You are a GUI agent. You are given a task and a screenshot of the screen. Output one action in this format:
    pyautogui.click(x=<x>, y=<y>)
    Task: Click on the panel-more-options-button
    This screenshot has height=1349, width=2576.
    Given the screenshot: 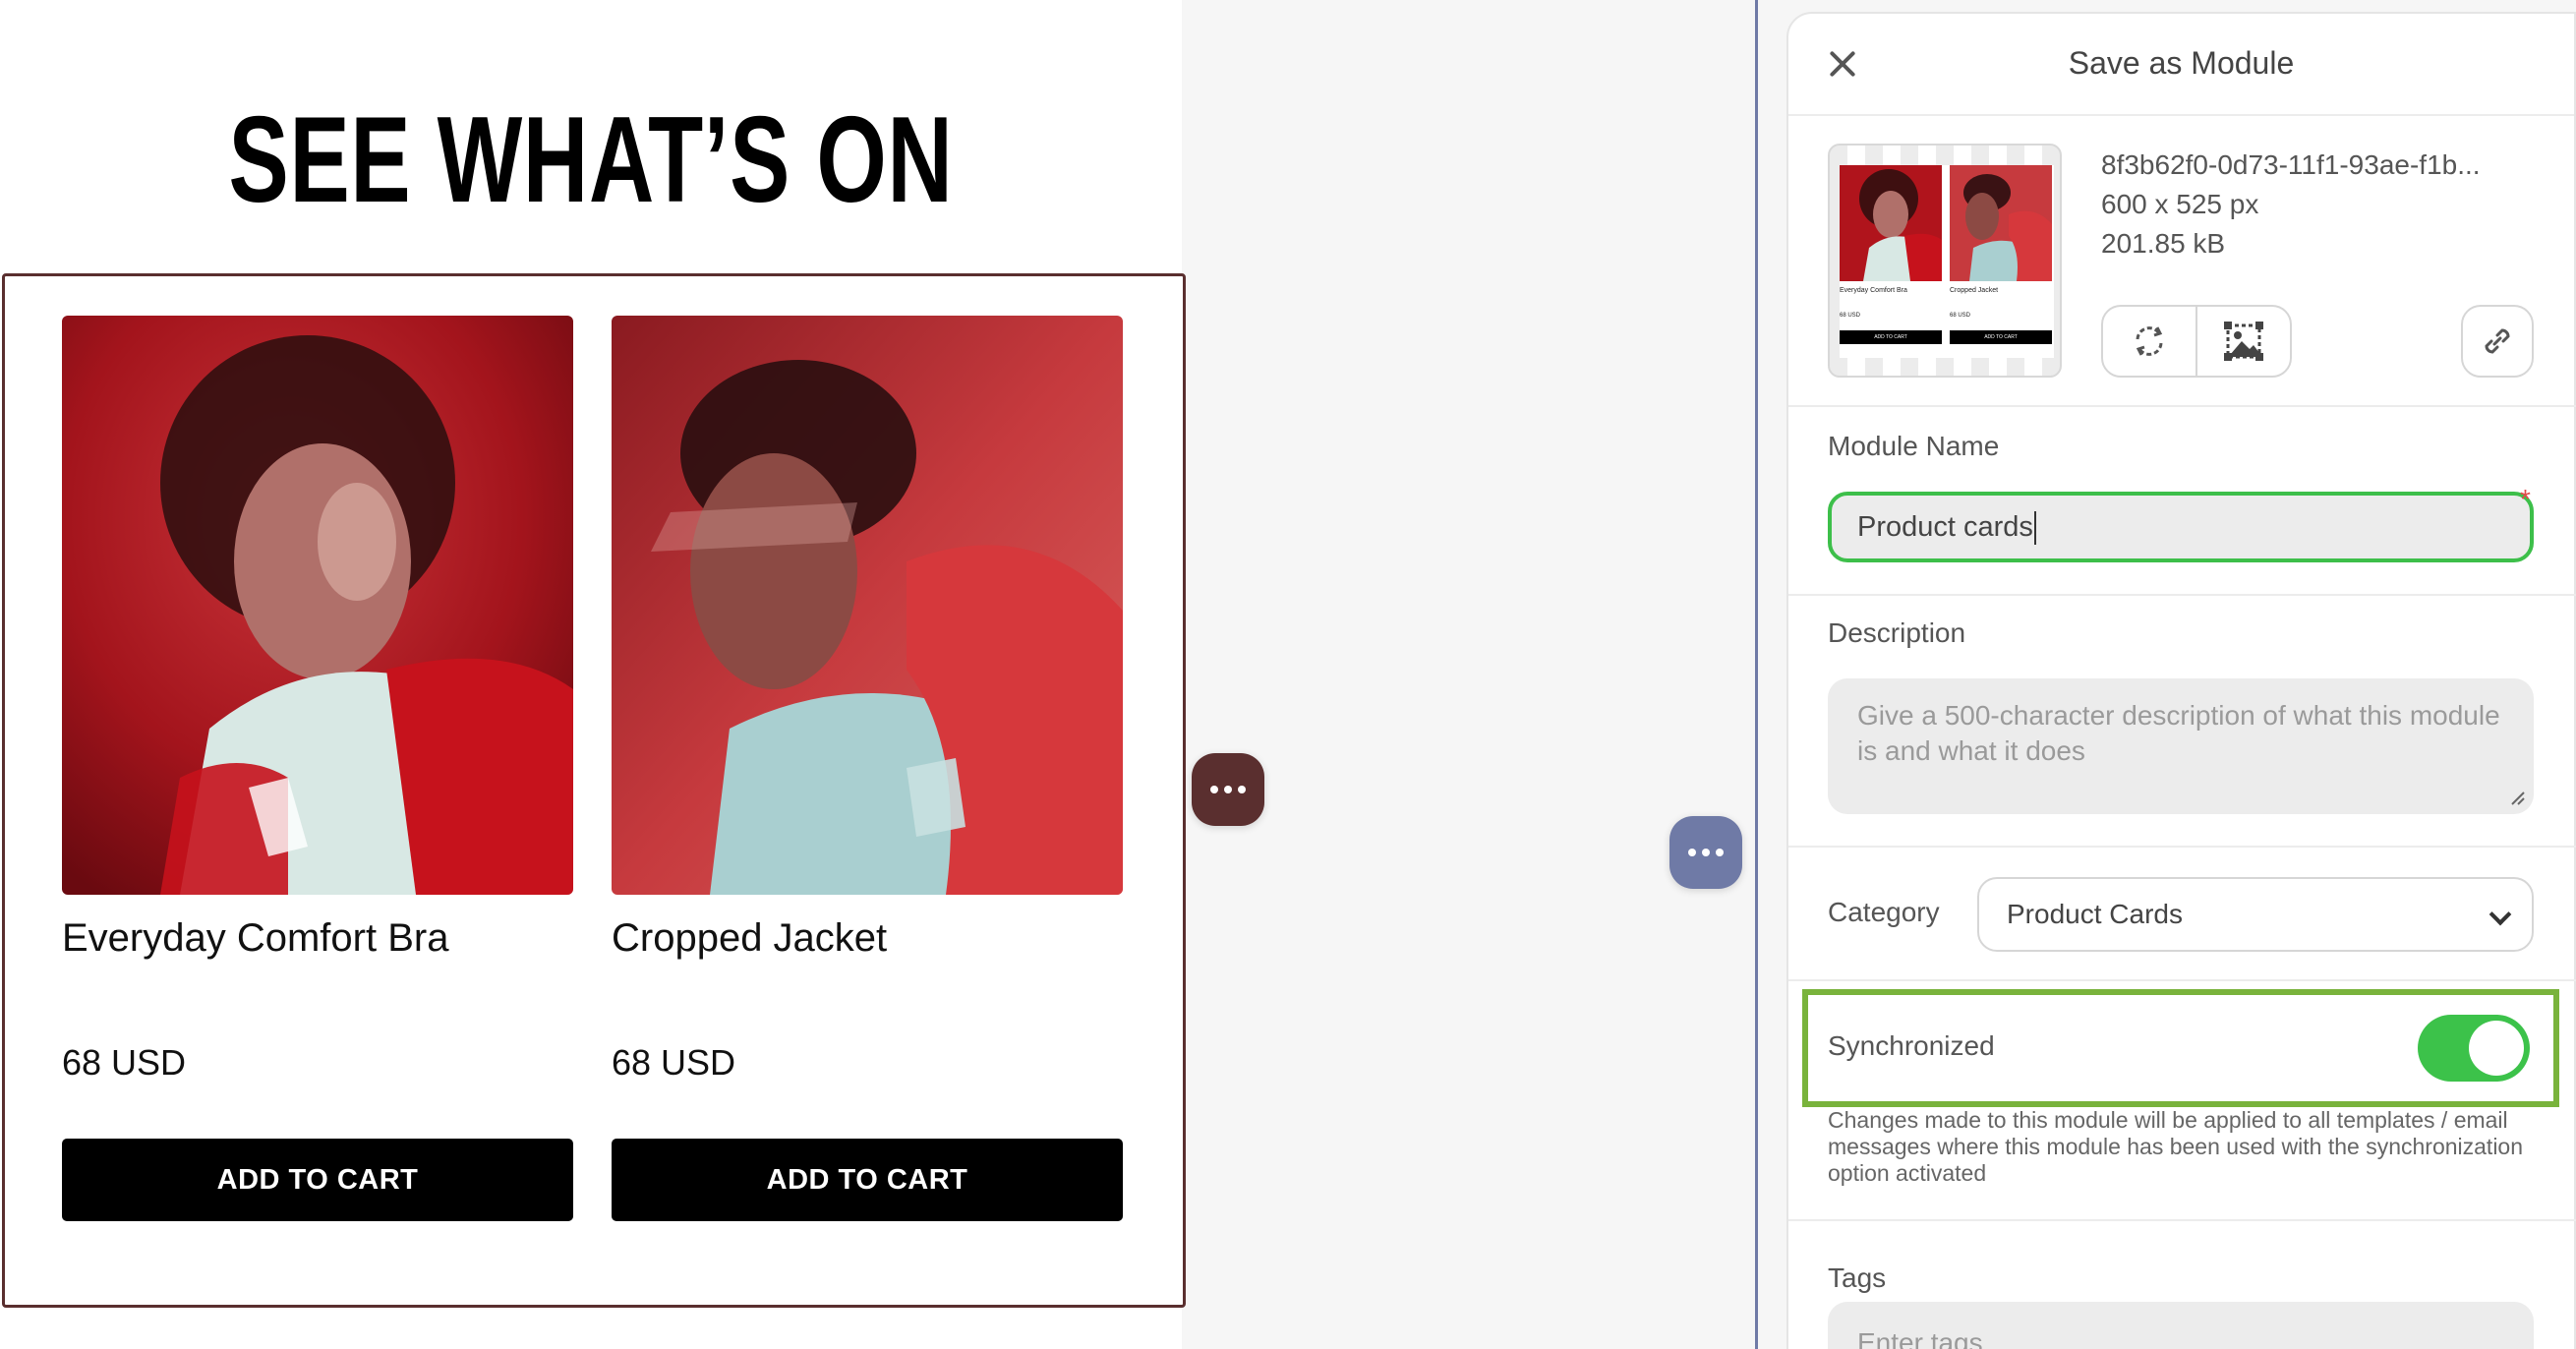 What is the action you would take?
    pyautogui.click(x=1705, y=852)
    